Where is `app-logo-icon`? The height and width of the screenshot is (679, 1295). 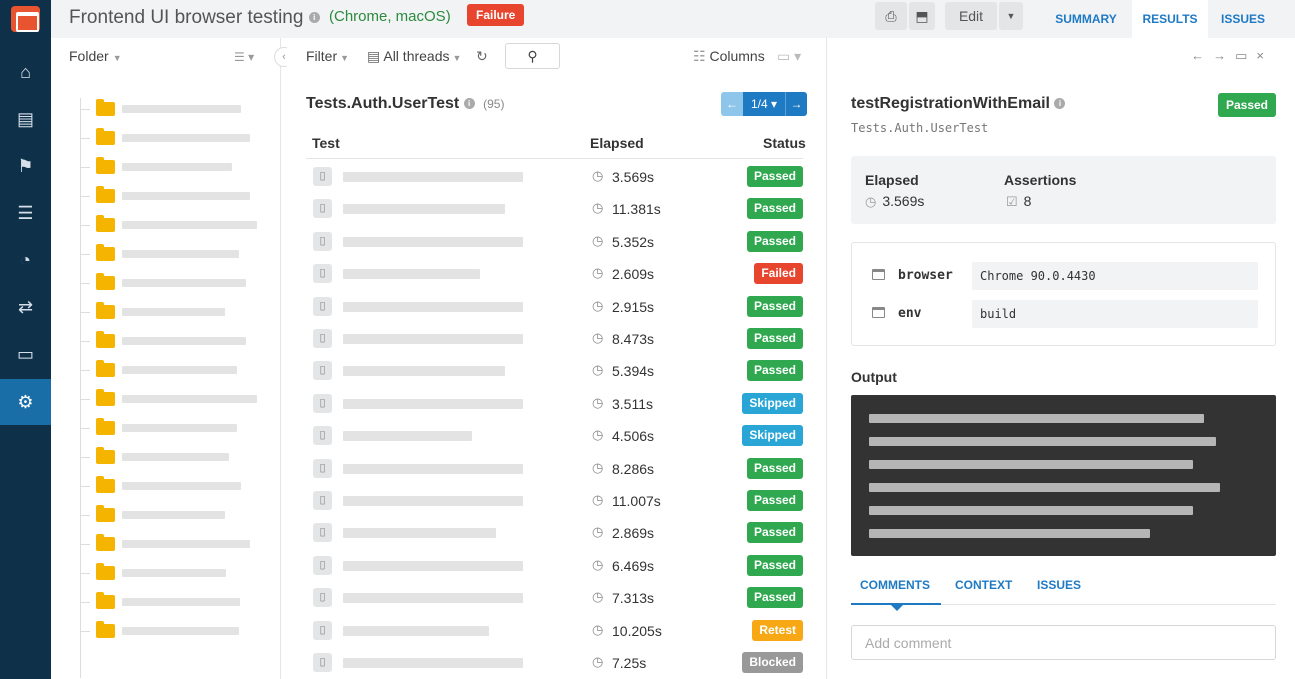 app-logo-icon is located at coordinates (25, 19).